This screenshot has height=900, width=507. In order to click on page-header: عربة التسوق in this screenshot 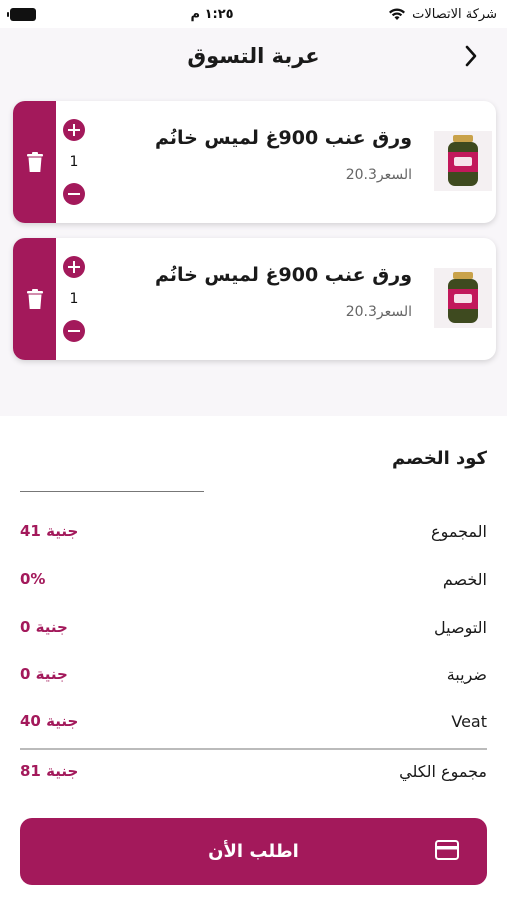, I will do `click(253, 56)`.